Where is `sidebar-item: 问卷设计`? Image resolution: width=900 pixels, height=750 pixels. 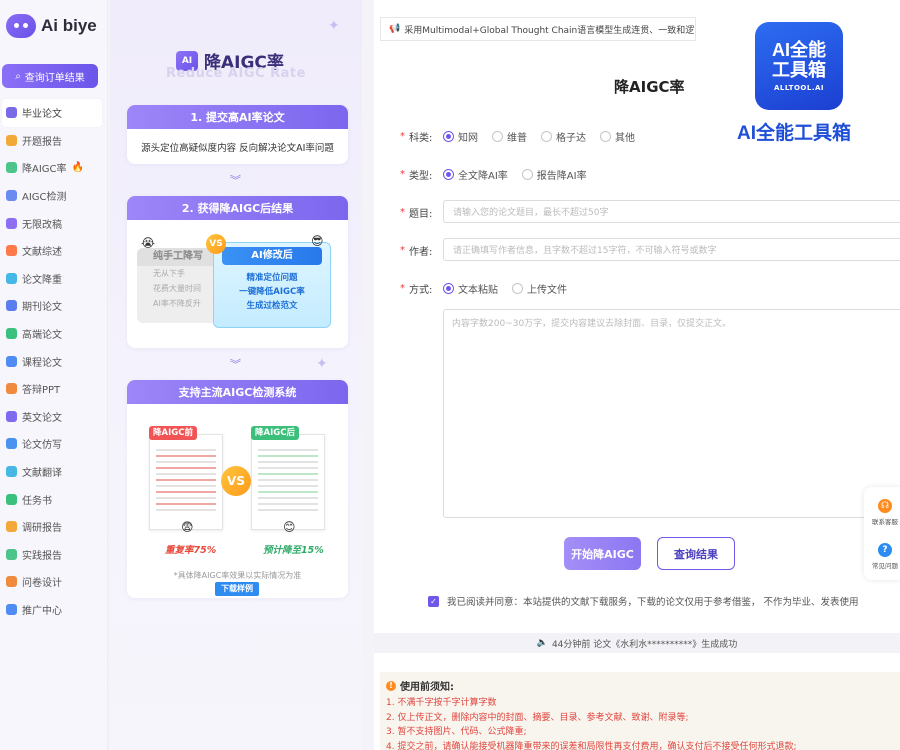 sidebar-item: 问卷设计 is located at coordinates (54, 582).